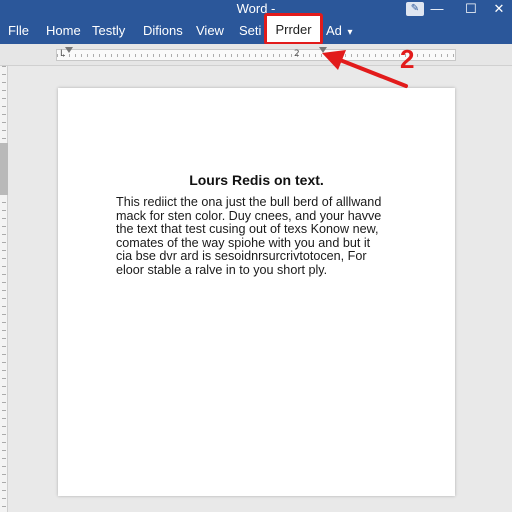 The width and height of the screenshot is (512, 512). What do you see at coordinates (471, 9) in the screenshot?
I see `maximize-button: ☐` at bounding box center [471, 9].